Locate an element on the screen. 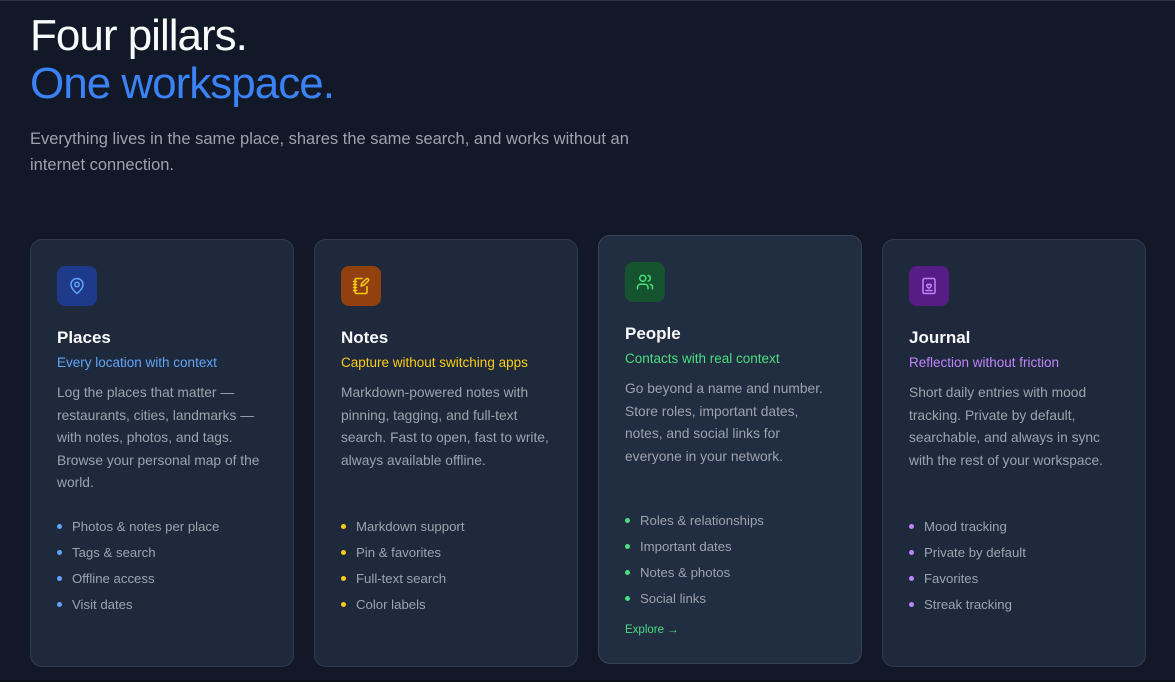 The image size is (1175, 682). feature-item: Color labels is located at coordinates (402, 604).